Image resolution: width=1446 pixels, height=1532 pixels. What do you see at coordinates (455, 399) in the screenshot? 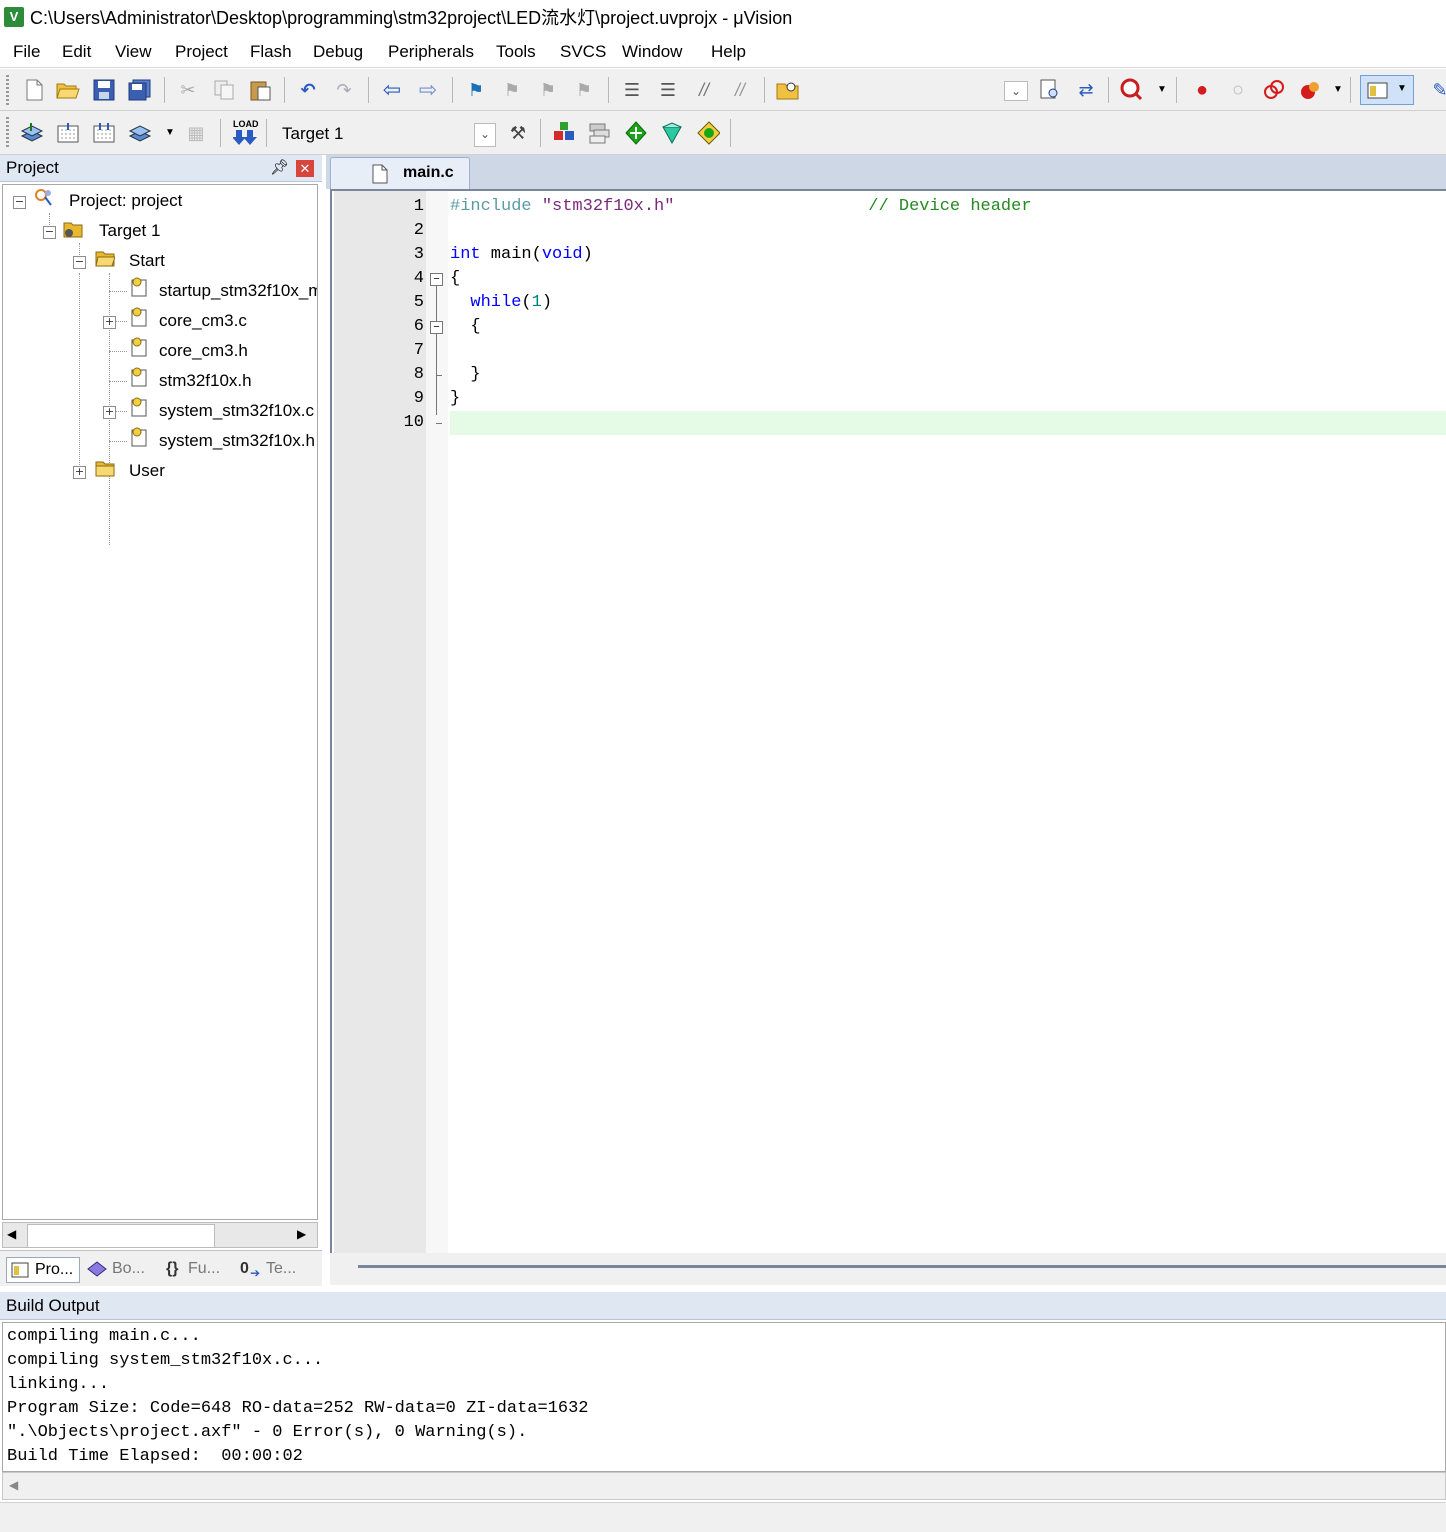
I see `code-line-9: }` at bounding box center [455, 399].